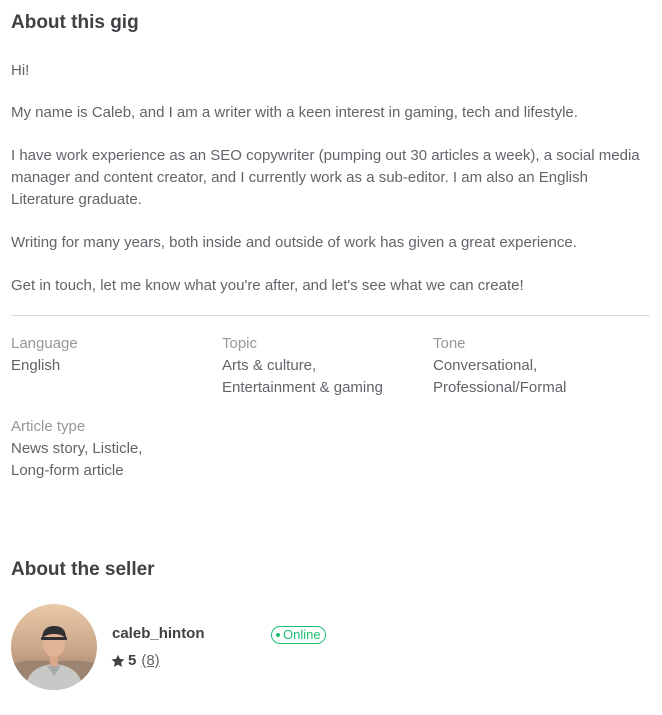 This screenshot has width=662, height=715. Describe the element at coordinates (20, 70) in the screenshot. I see `description-paragraph: Hi!` at that location.